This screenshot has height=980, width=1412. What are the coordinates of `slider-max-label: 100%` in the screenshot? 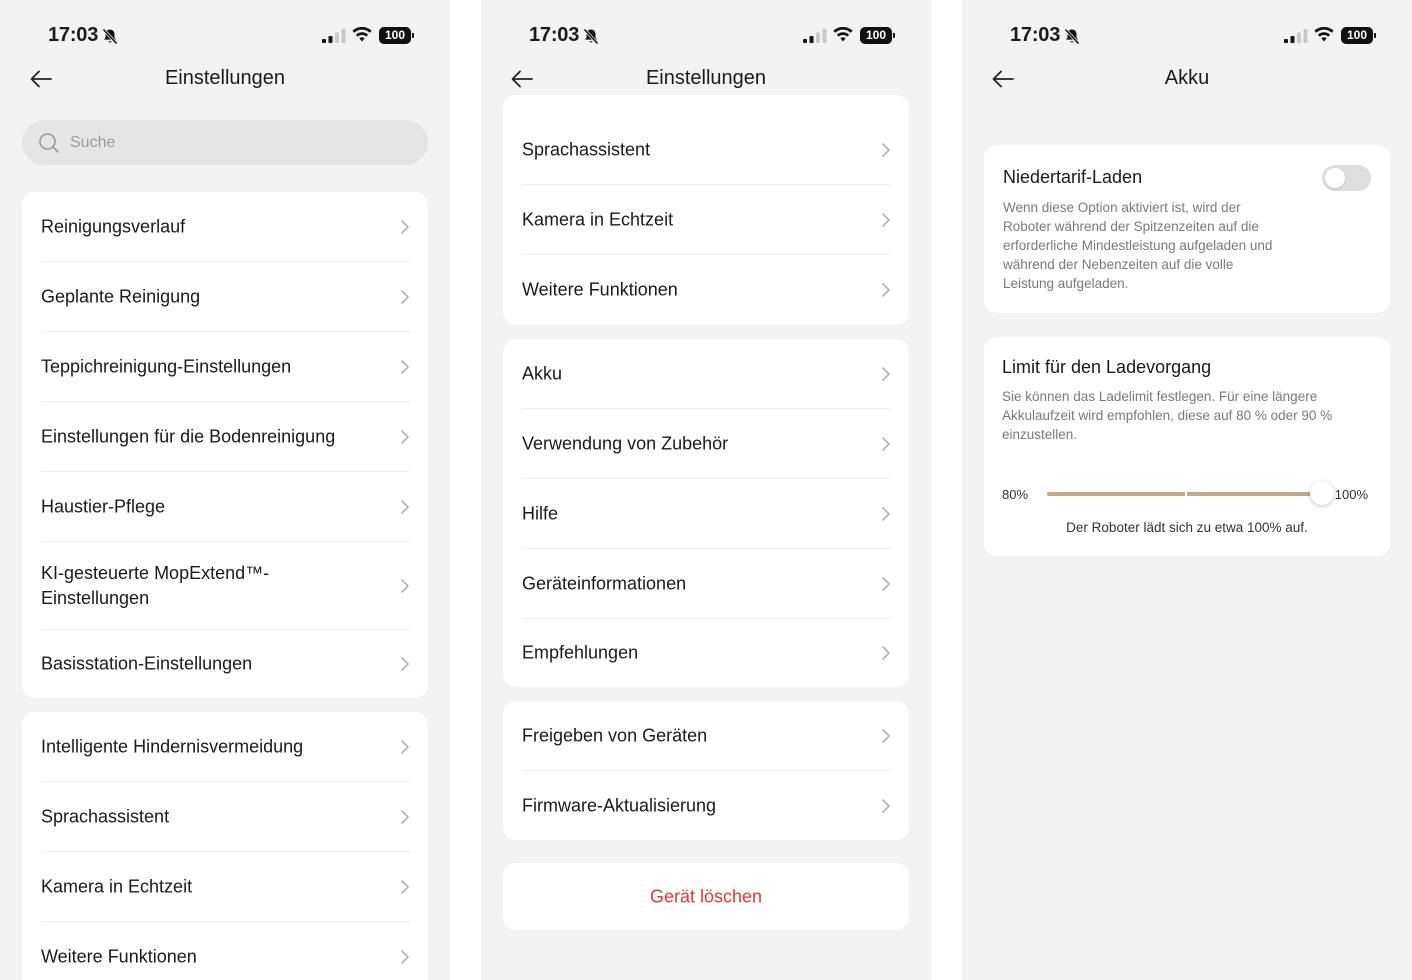 It's located at (1351, 494).